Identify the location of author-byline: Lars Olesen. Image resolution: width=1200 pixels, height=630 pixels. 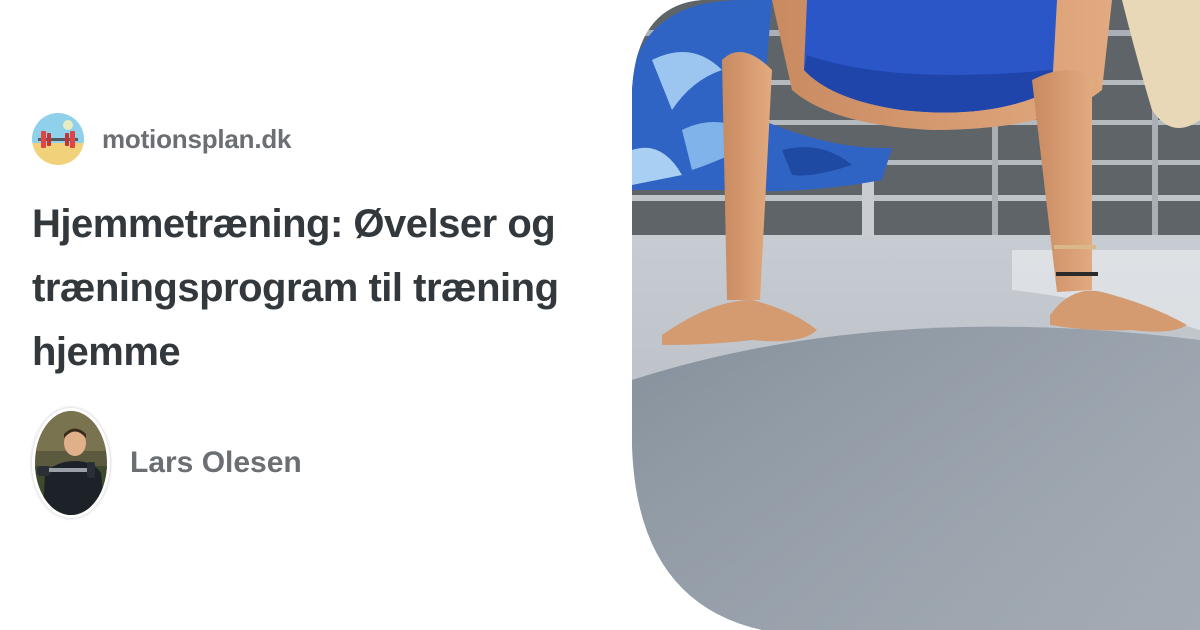
(167, 463).